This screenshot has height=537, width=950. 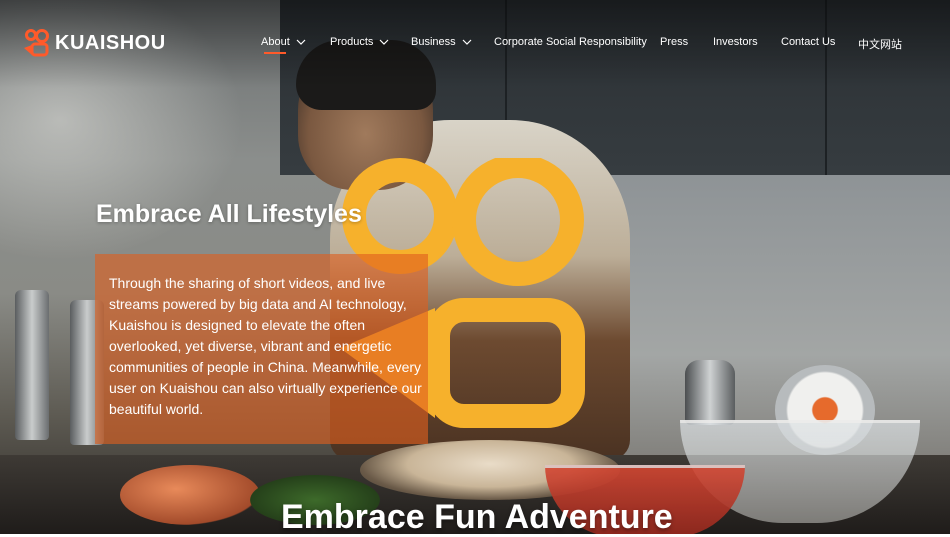 What do you see at coordinates (433, 42) in the screenshot?
I see `nav-label: Business` at bounding box center [433, 42].